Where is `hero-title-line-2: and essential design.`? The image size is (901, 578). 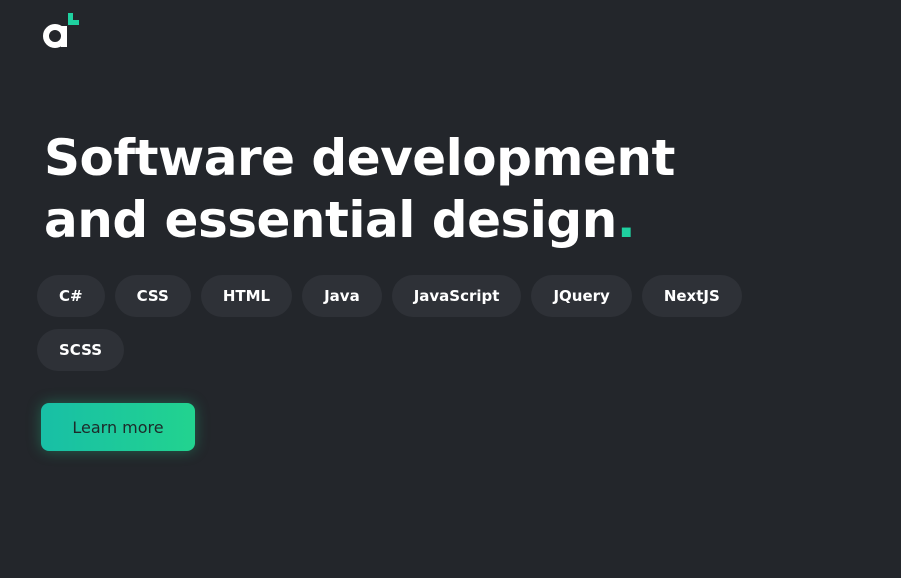
hero-title-line-2: and essential design. is located at coordinates (424, 220).